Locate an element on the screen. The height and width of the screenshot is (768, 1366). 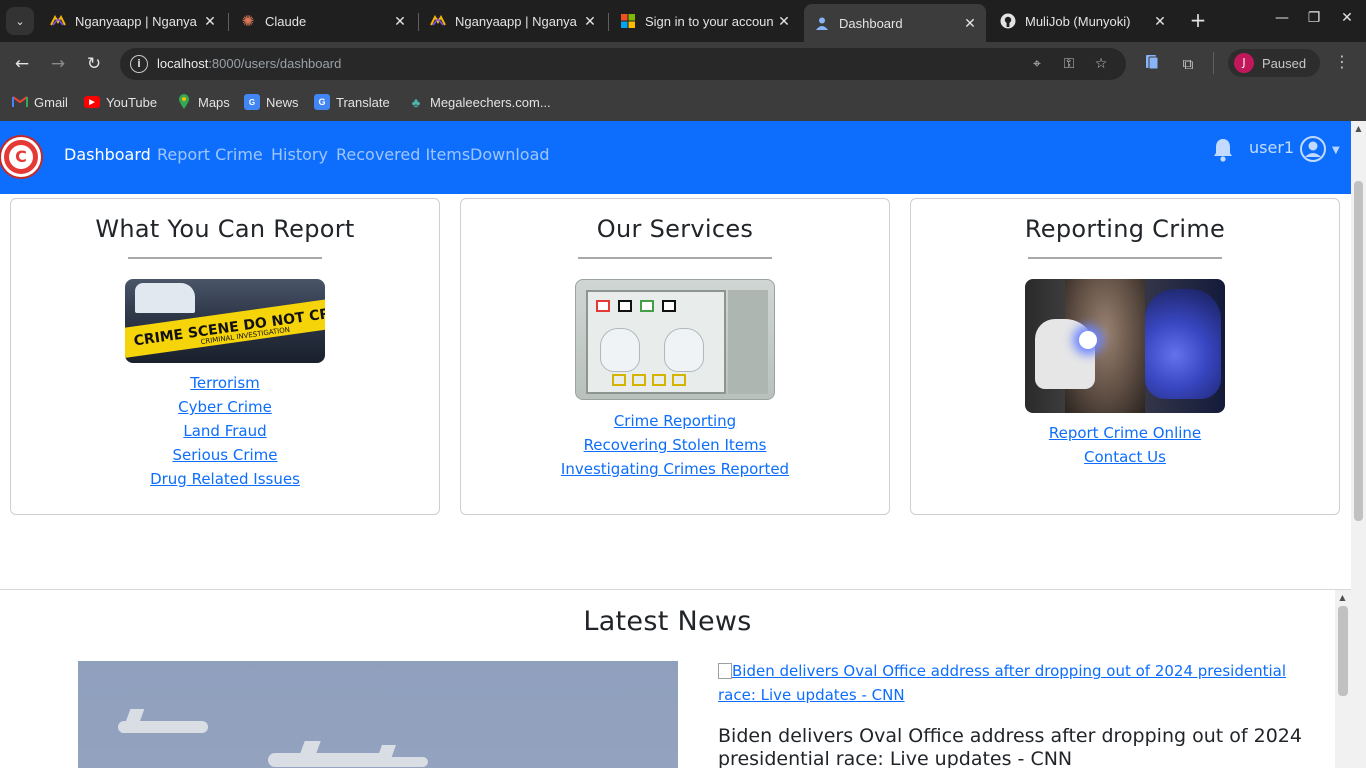
link-recovering-stolen-items: Recovering Stolen Items is located at coordinates (675, 445).